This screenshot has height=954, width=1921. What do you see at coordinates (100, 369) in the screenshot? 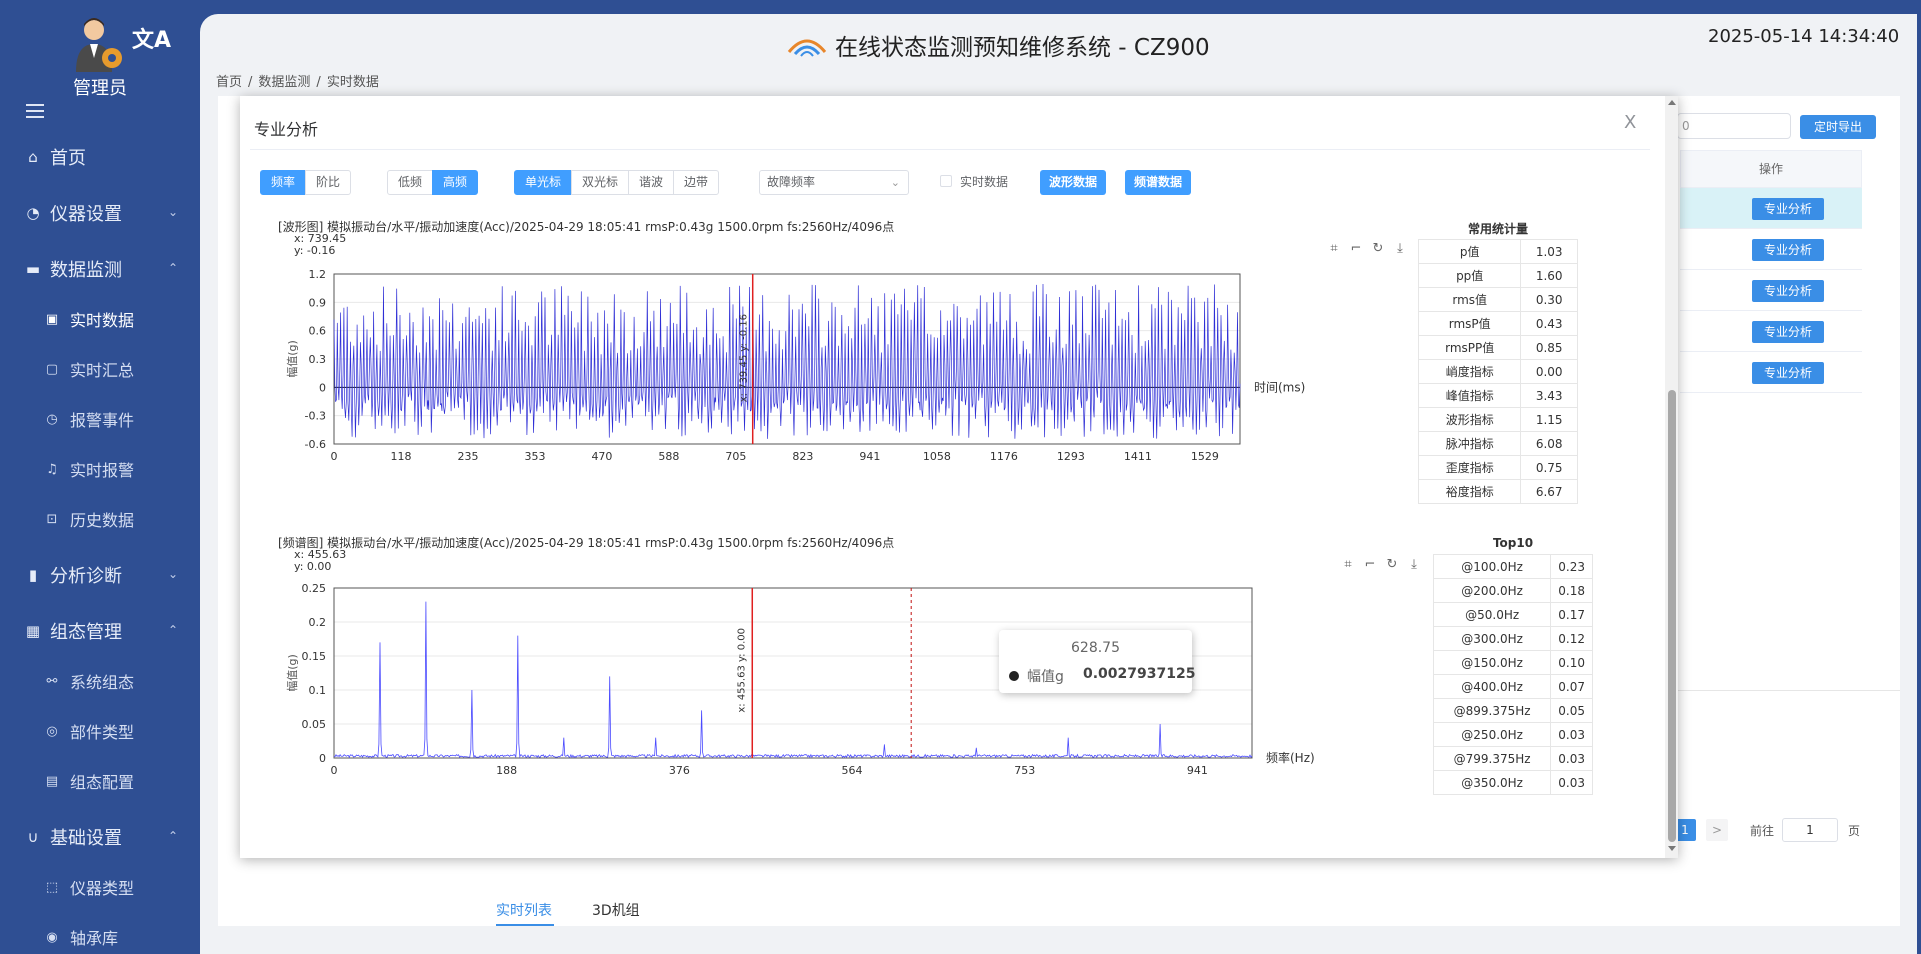
I see `nav-realtime-summary: ▢ 实时汇总` at bounding box center [100, 369].